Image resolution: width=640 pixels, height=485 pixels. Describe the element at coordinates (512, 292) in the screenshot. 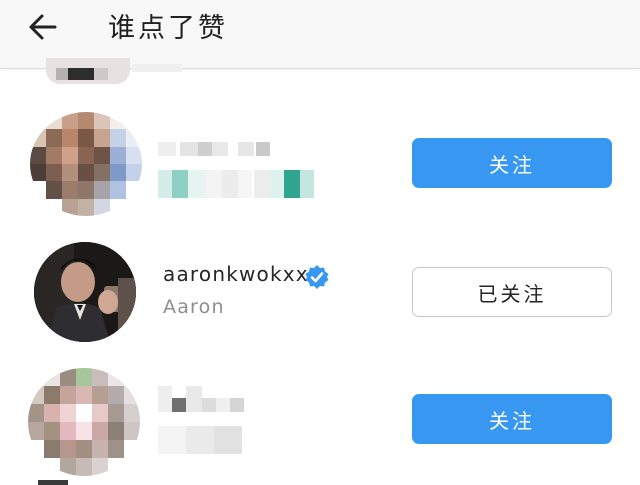

I see `following-button: 已关注` at that location.